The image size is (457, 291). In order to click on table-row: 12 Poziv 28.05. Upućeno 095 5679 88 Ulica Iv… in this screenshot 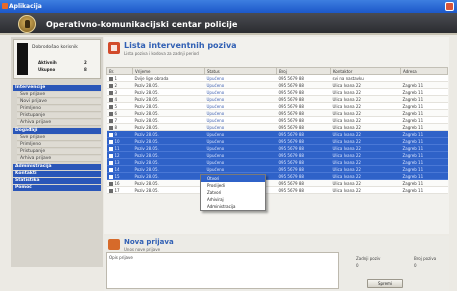, I will do `click(277, 155)`.